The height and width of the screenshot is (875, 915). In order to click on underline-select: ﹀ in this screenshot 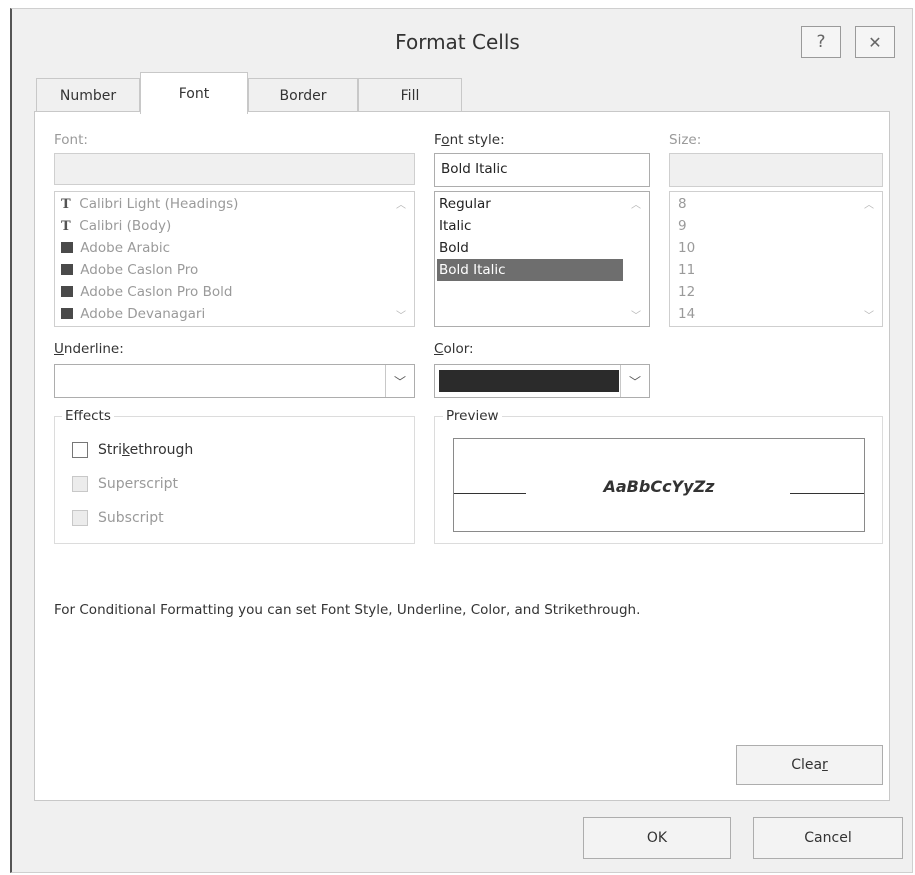, I will do `click(234, 381)`.